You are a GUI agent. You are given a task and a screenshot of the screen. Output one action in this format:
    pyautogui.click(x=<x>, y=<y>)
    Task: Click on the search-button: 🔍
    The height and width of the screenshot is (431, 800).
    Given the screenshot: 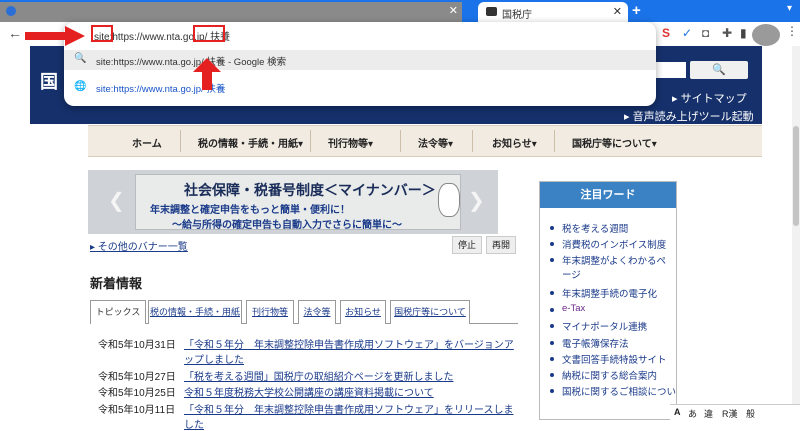 What is the action you would take?
    pyautogui.click(x=719, y=70)
    